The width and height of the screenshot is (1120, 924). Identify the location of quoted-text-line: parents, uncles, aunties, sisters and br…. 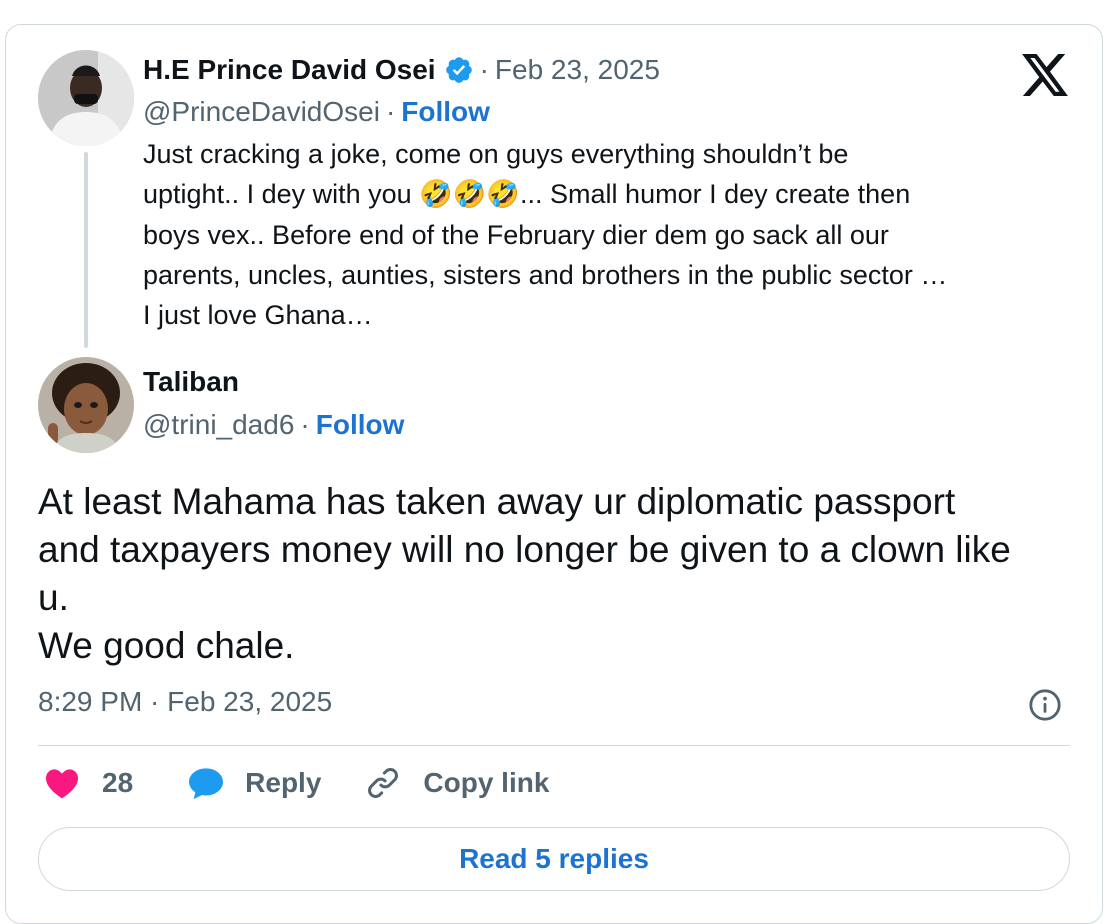
(545, 275).